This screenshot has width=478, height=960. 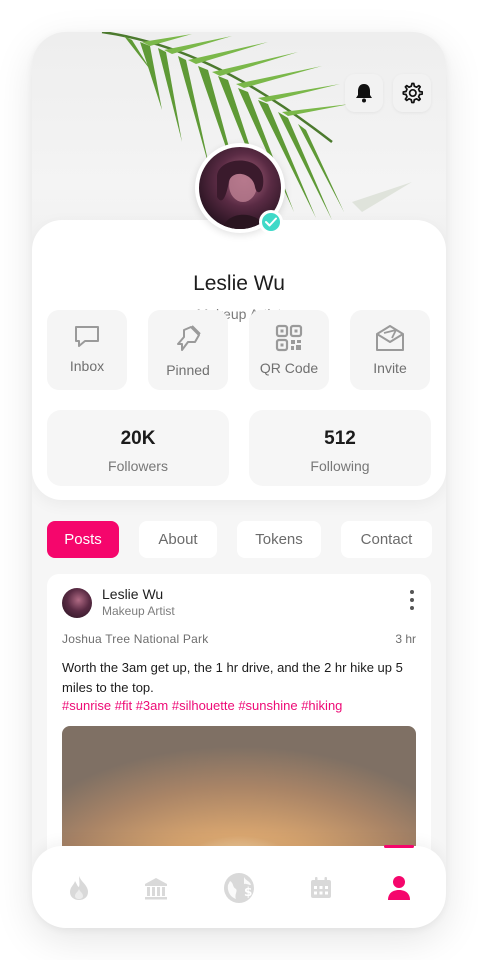 I want to click on nav-trending, so click(x=79, y=888).